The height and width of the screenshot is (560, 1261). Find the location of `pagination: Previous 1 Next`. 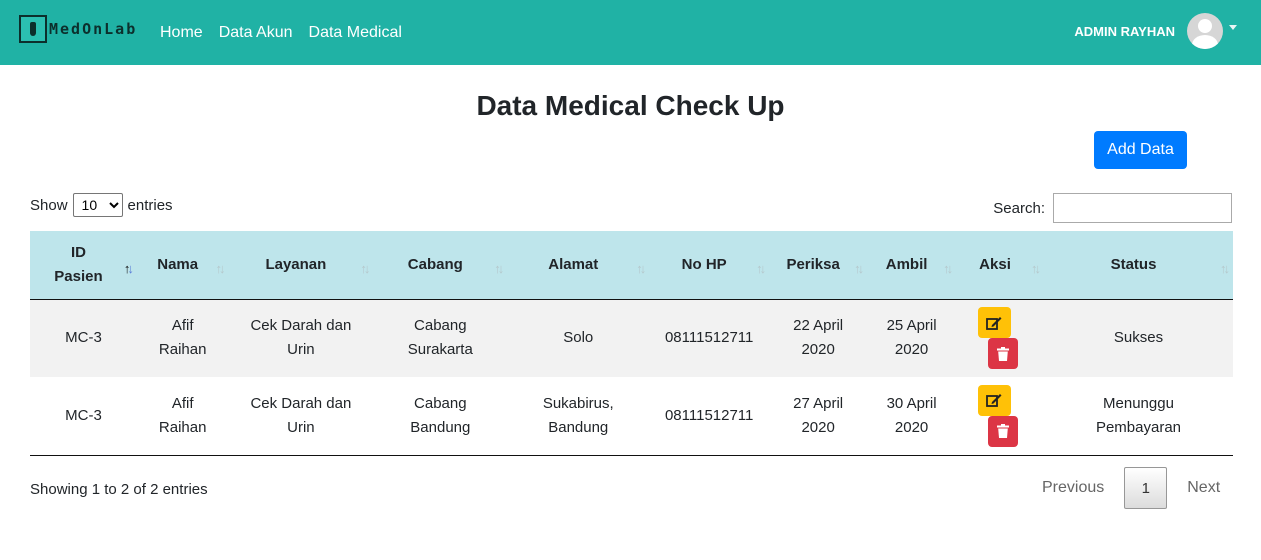

pagination: Previous 1 Next is located at coordinates (1131, 488).